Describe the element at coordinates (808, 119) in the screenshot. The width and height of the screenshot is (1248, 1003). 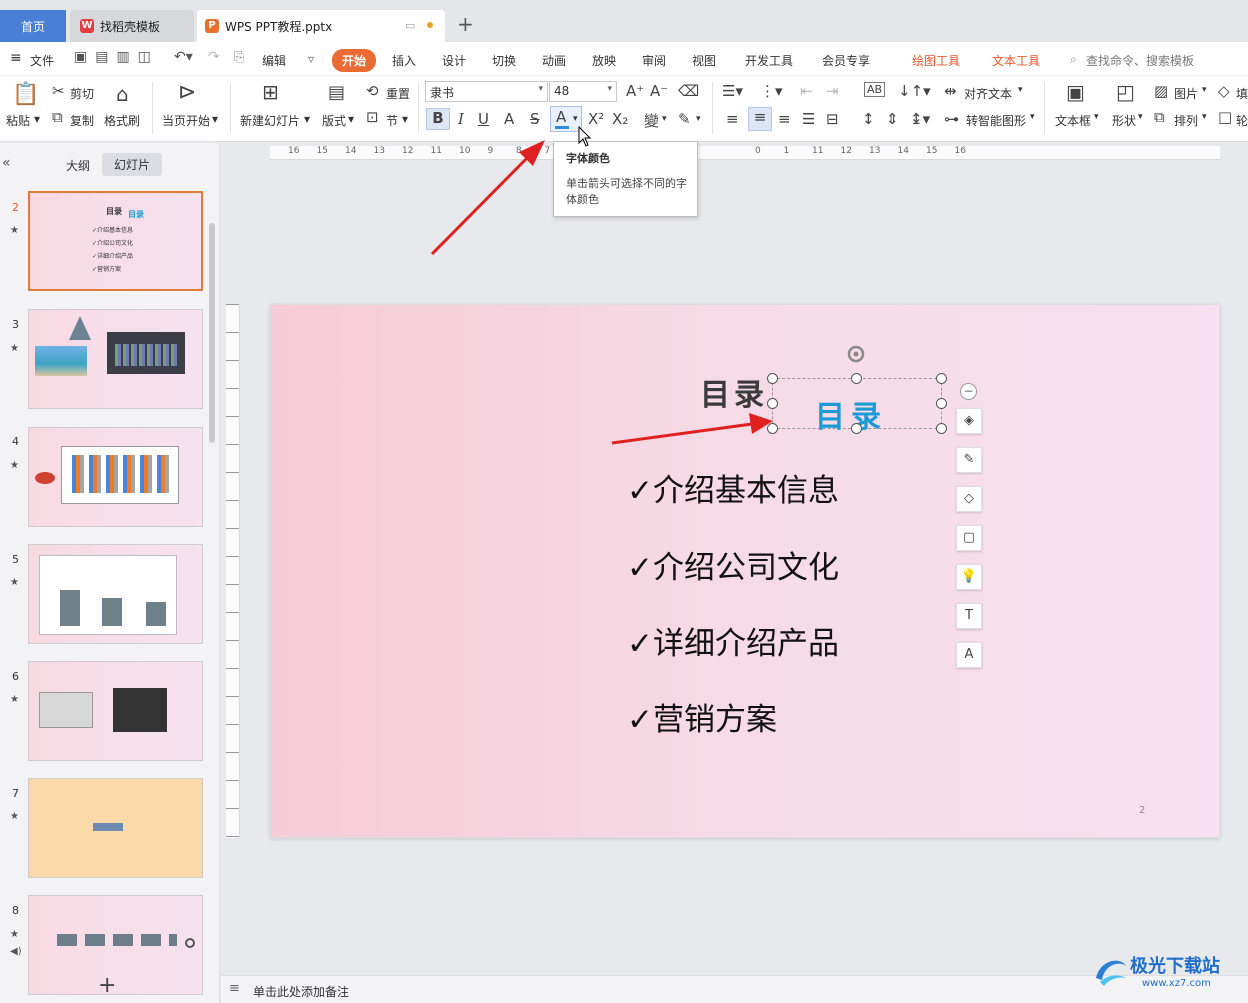
I see `justify-icon: ☰` at that location.